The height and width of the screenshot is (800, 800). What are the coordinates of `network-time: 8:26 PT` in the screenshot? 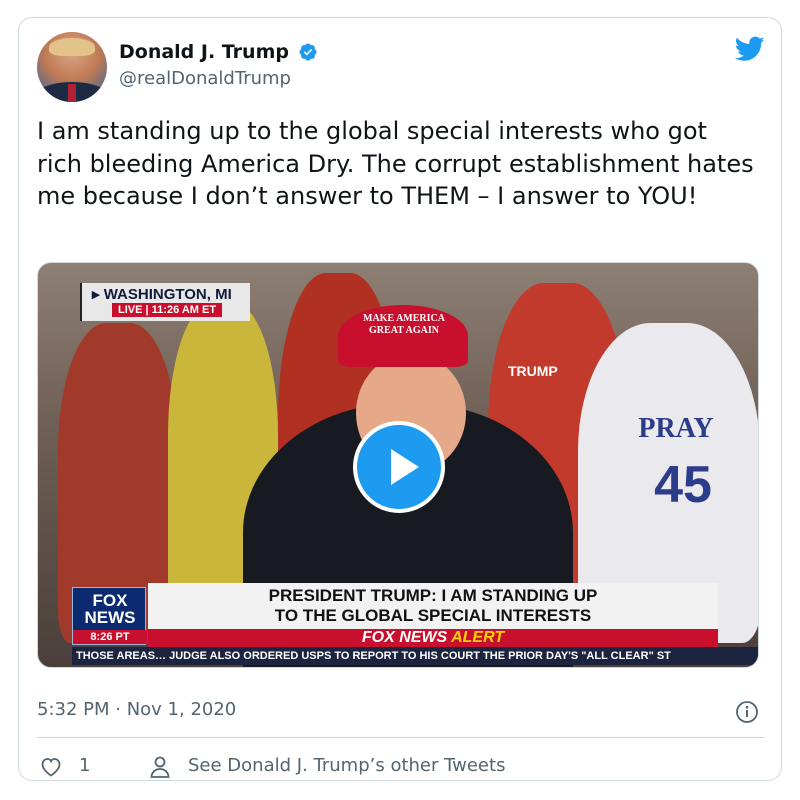 It's located at (110, 637).